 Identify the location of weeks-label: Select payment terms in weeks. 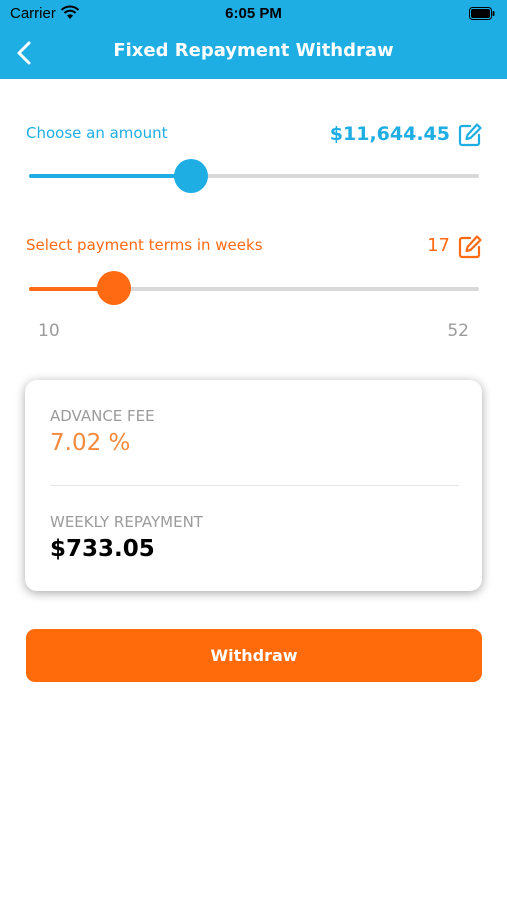
(144, 245).